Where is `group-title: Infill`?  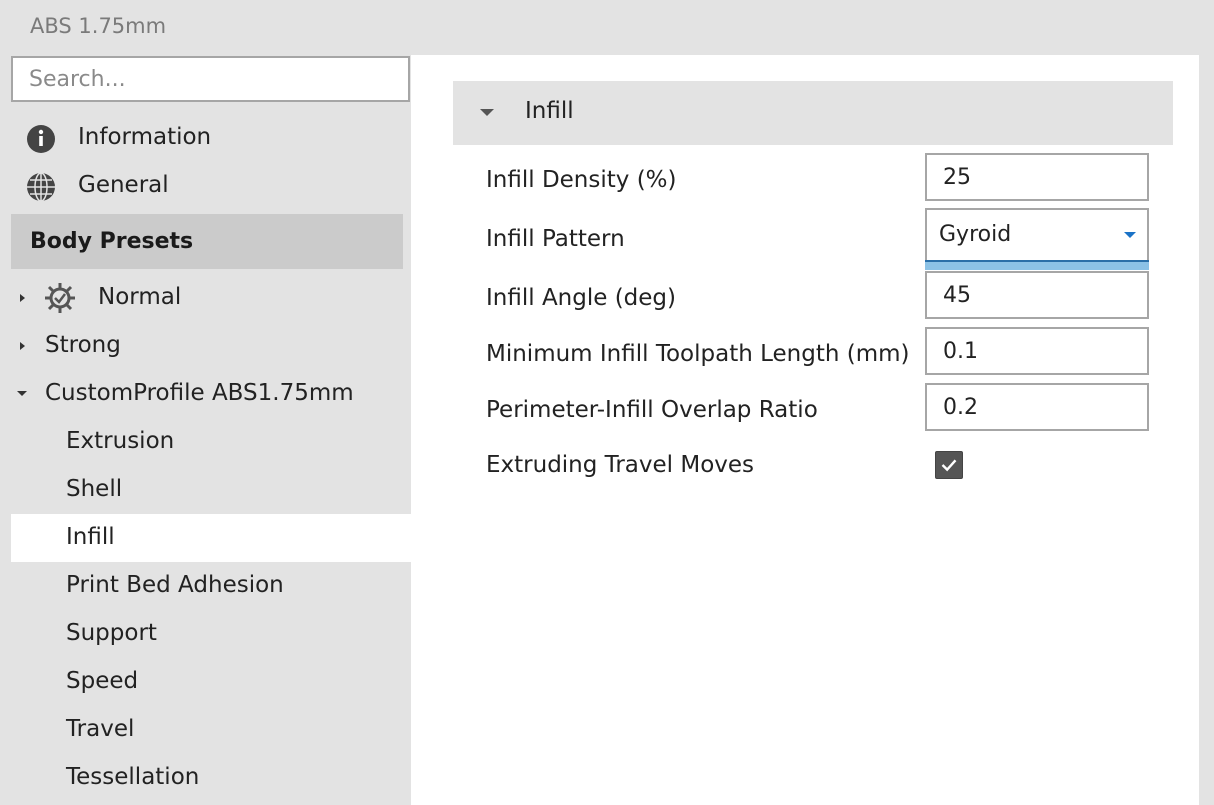
group-title: Infill is located at coordinates (549, 111).